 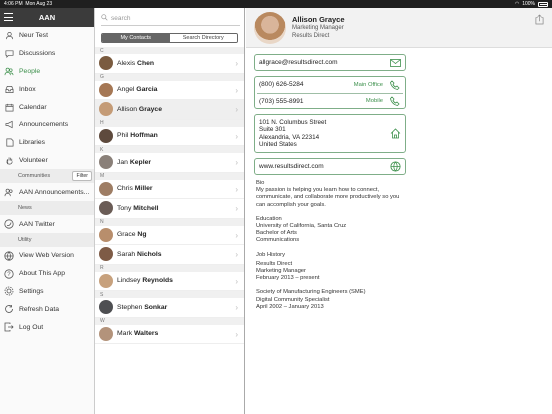 What do you see at coordinates (147, 90) in the screenshot?
I see `contact-last: Garcia` at bounding box center [147, 90].